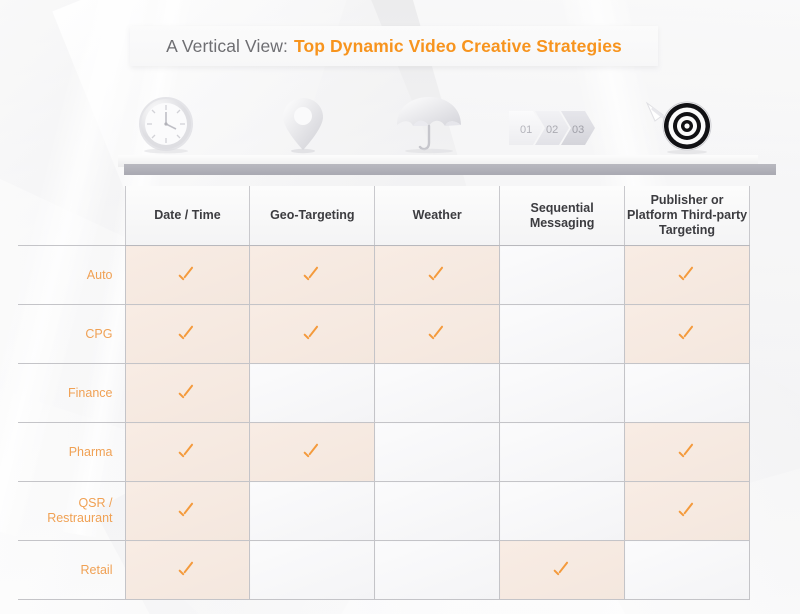 The width and height of the screenshot is (800, 614). I want to click on row-label-retail: Retail, so click(71, 570).